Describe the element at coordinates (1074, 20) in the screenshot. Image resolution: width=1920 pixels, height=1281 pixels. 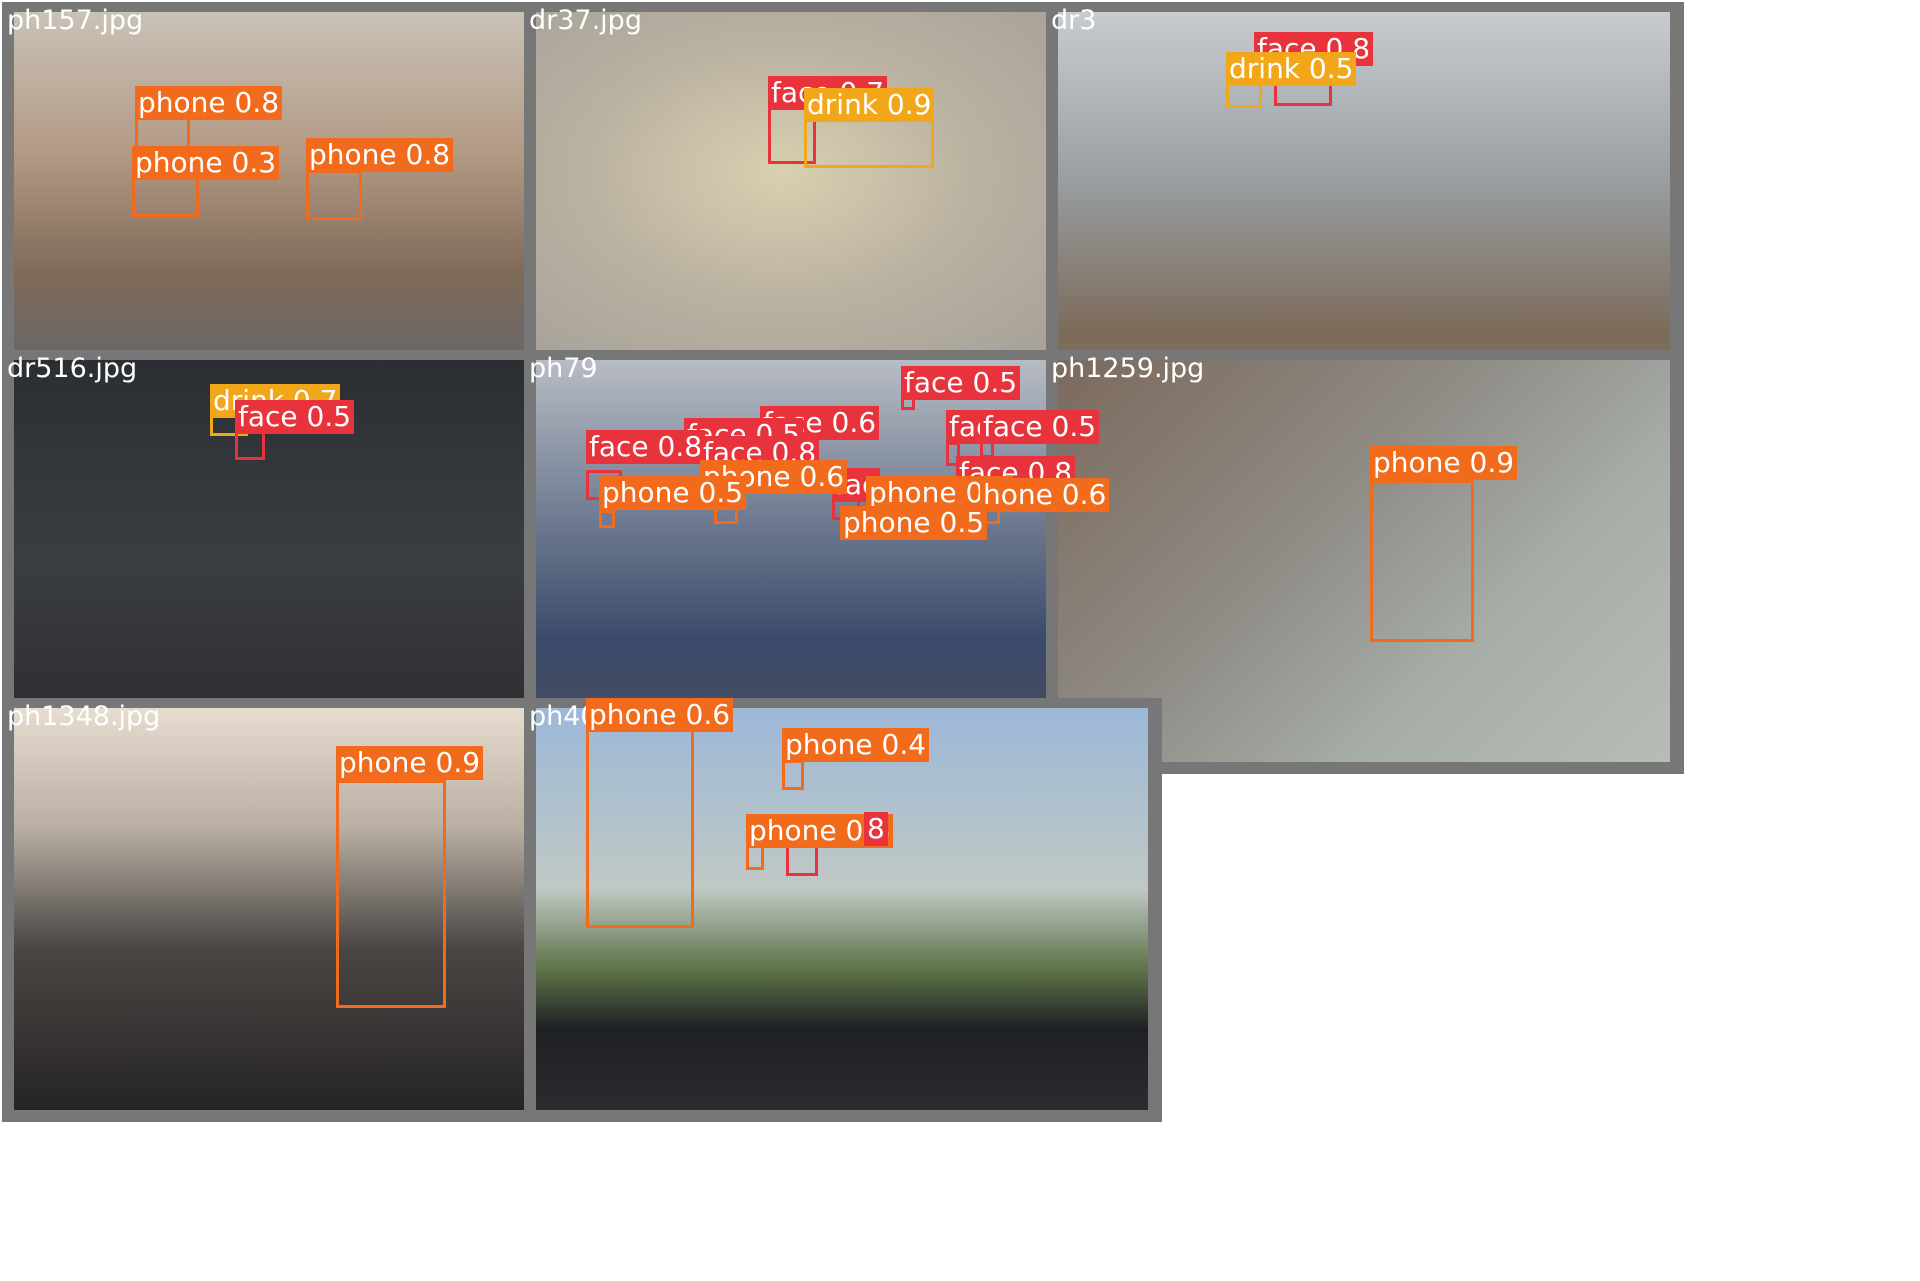
I see `tile-filename: dr3` at that location.